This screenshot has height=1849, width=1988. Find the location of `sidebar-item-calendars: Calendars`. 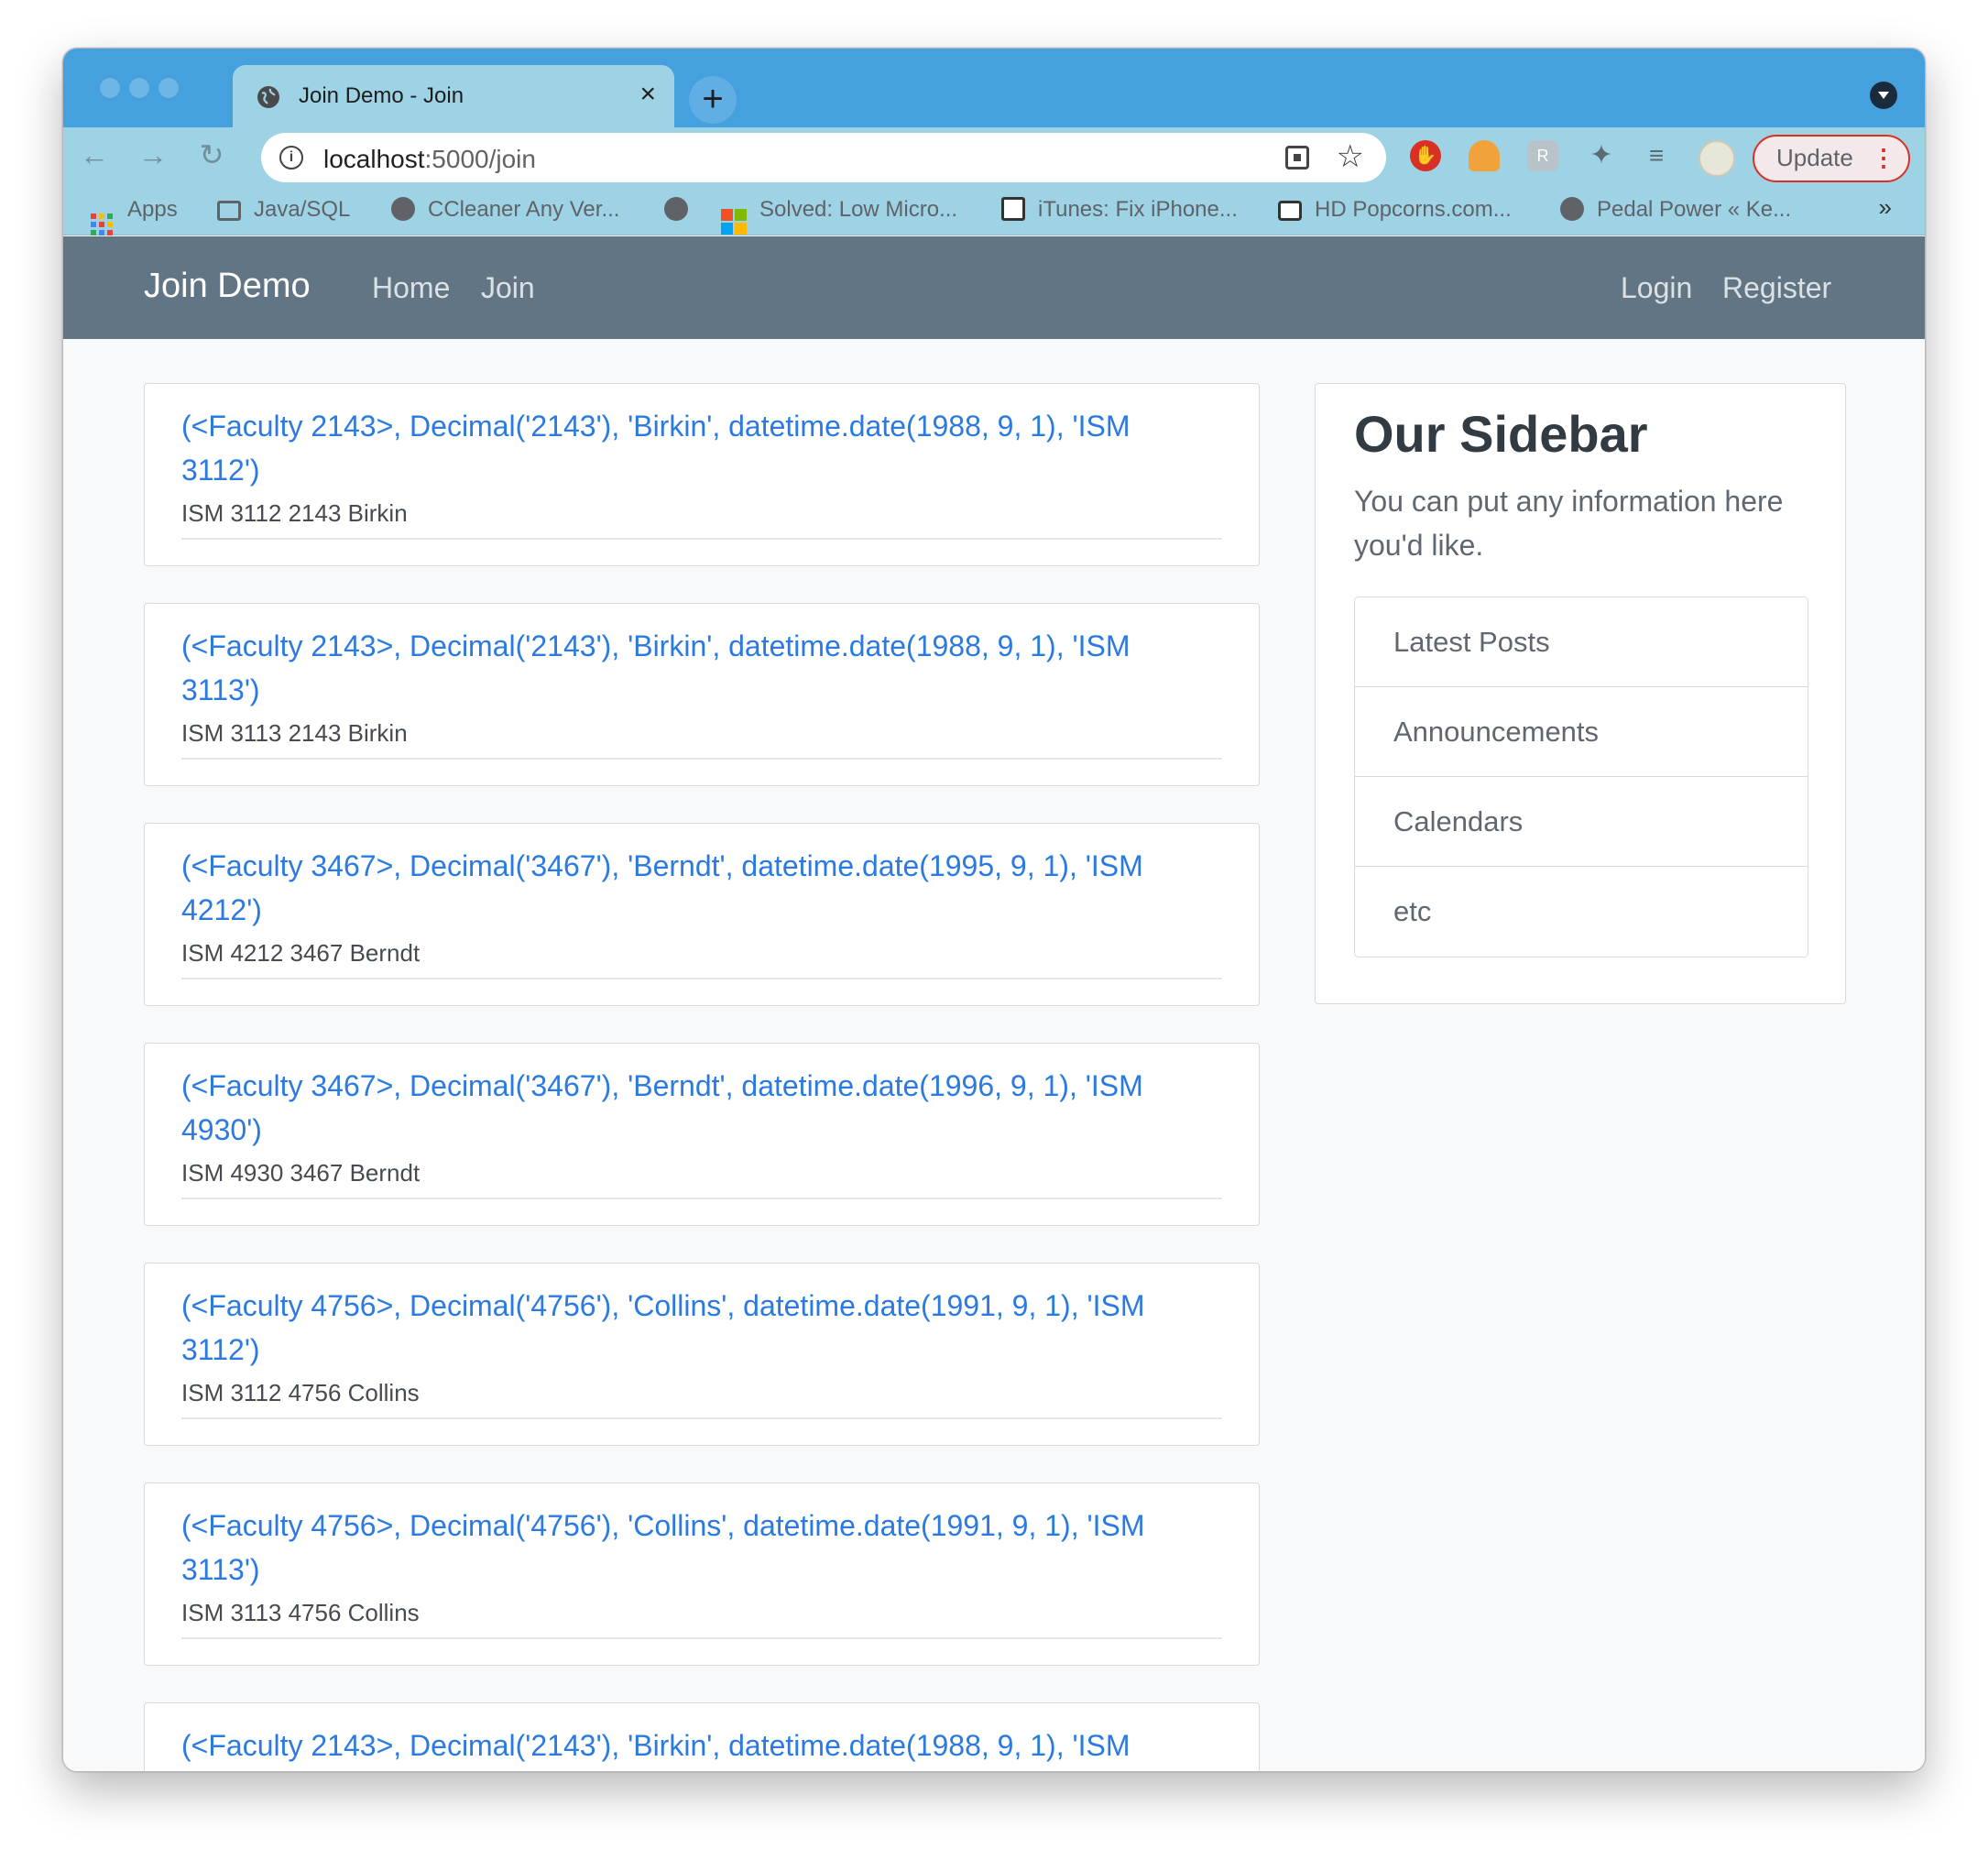

sidebar-item-calendars: Calendars is located at coordinates (1582, 822).